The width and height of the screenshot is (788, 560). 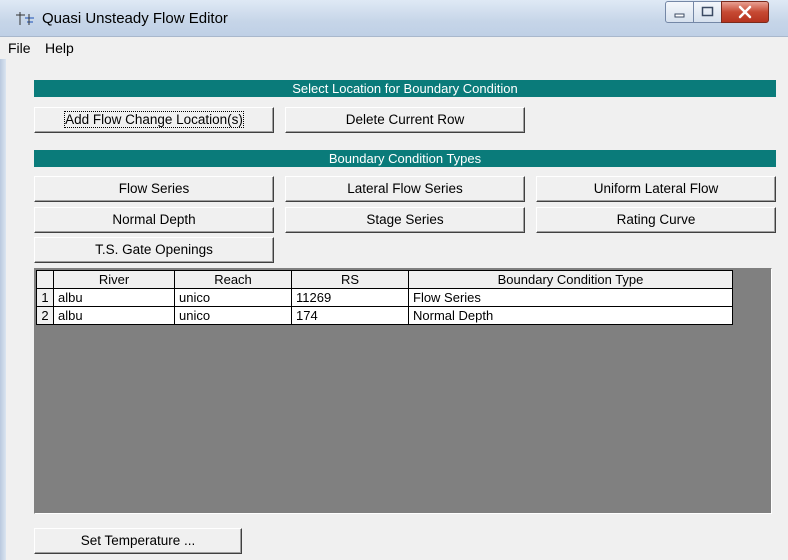 What do you see at coordinates (45, 315) in the screenshot?
I see `row-number: 2` at bounding box center [45, 315].